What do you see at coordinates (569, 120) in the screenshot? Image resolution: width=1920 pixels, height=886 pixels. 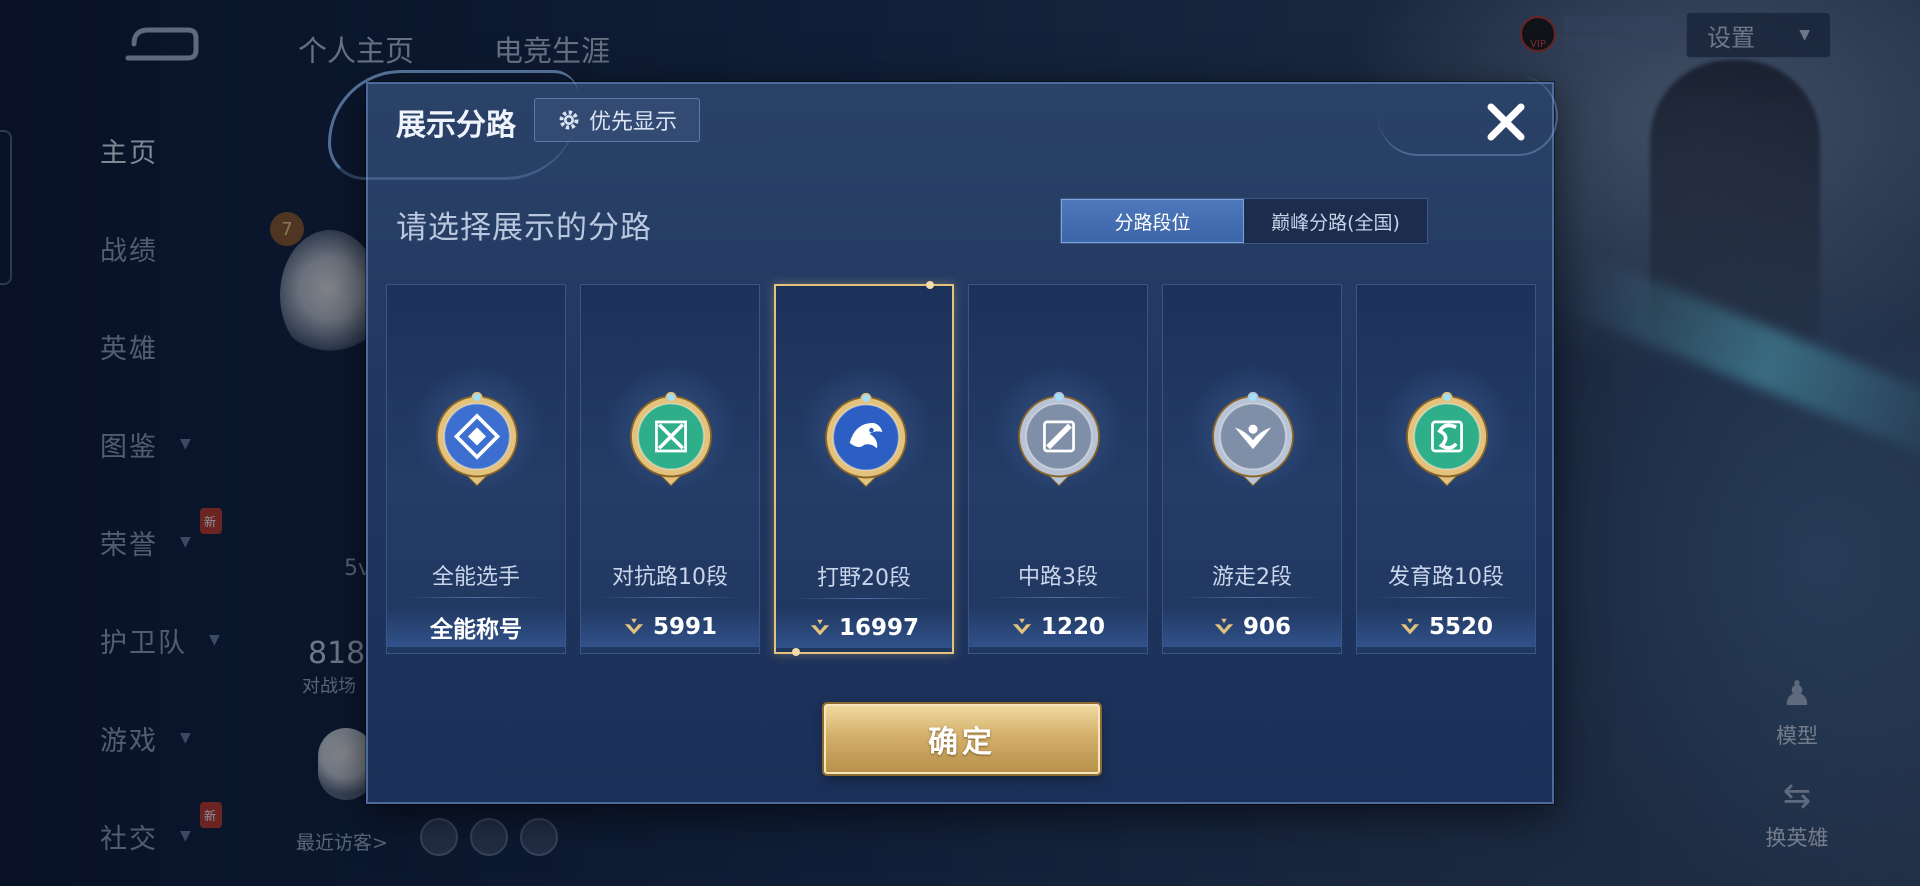 I see `gear-icon` at bounding box center [569, 120].